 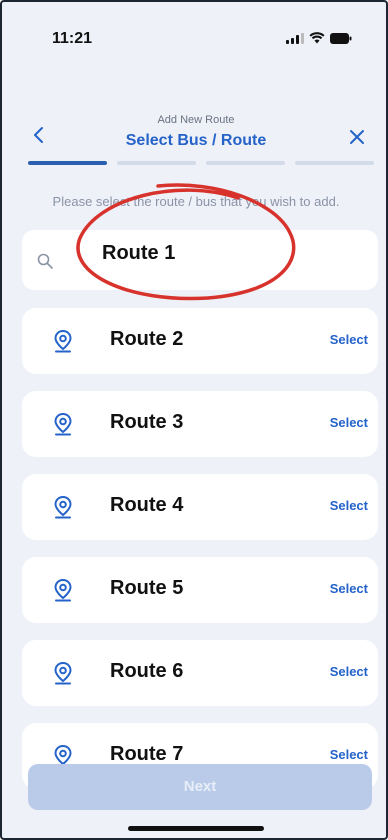 What do you see at coordinates (357, 137) in the screenshot?
I see `close-icon` at bounding box center [357, 137].